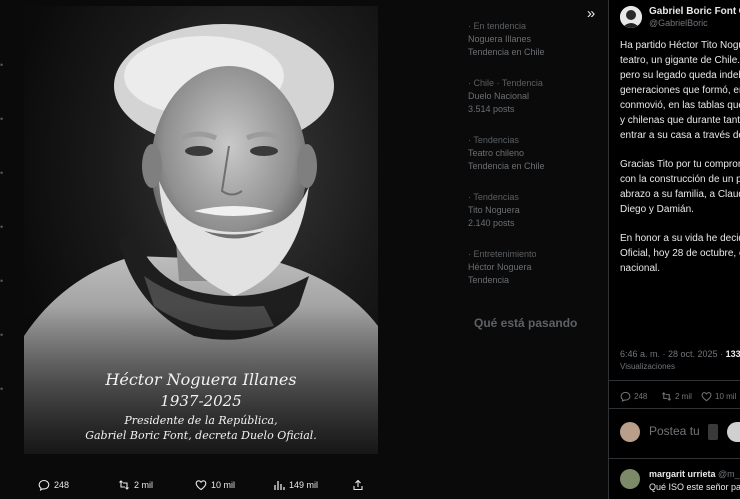 This screenshot has width=740, height=499. I want to click on media-icon, so click(713, 432).